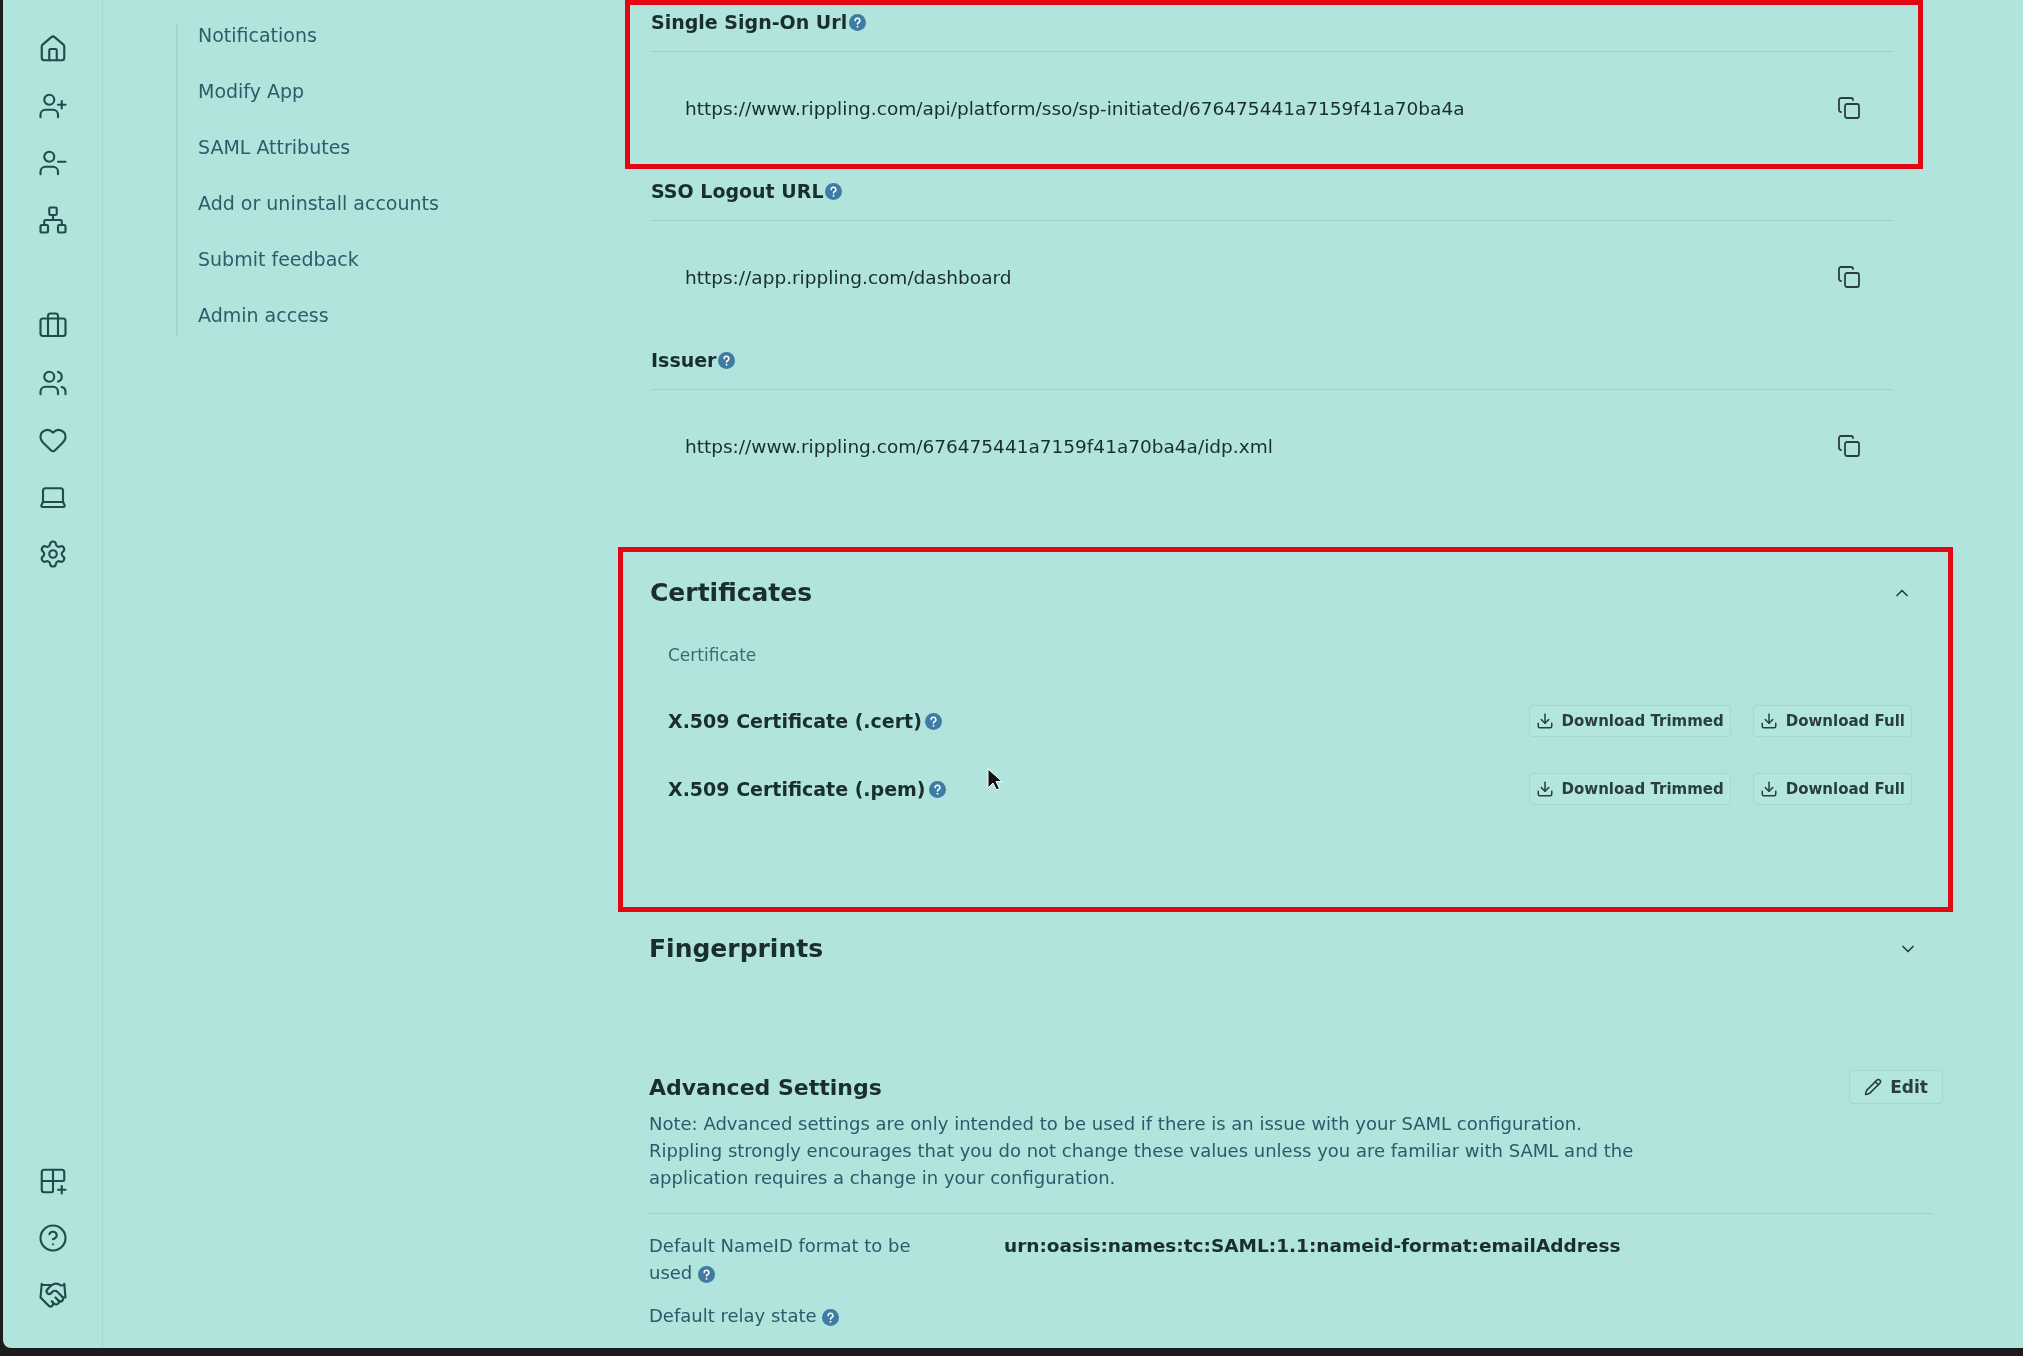 Image resolution: width=2023 pixels, height=1356 pixels. I want to click on nav-link: Modify App, so click(251, 91).